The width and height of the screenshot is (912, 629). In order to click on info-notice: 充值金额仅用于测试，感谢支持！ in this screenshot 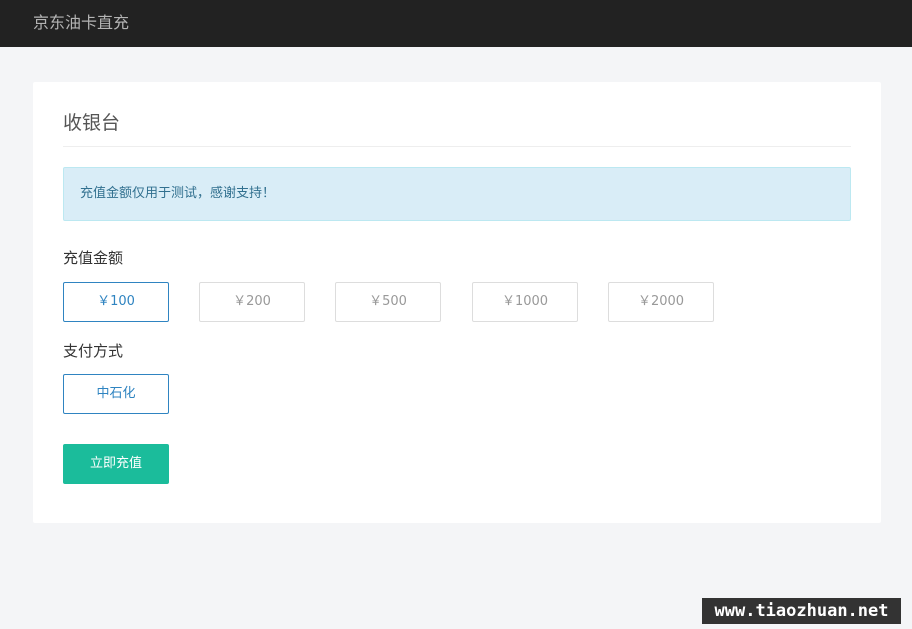, I will do `click(457, 194)`.